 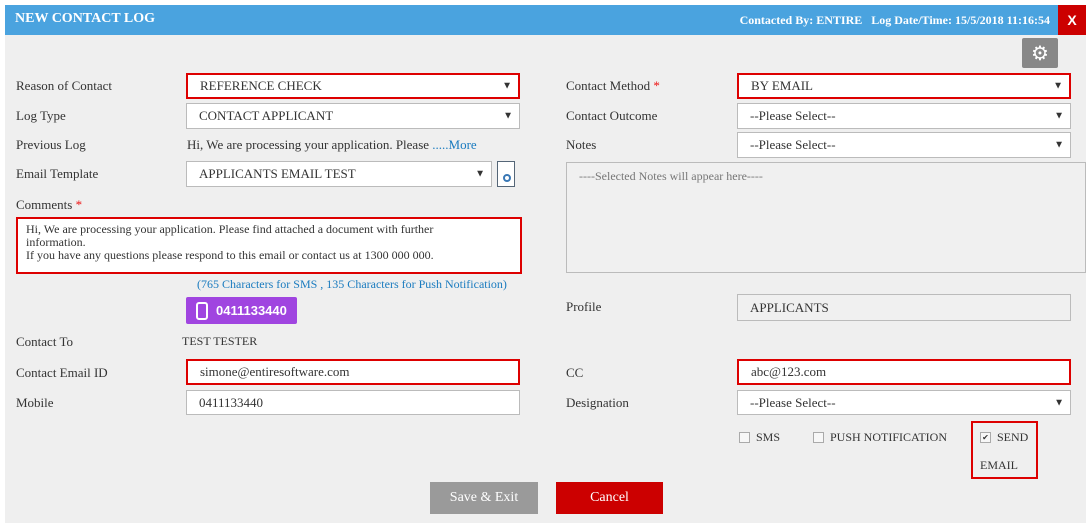 What do you see at coordinates (261, 85) in the screenshot?
I see `reason-value: REFERENCE CHECK` at bounding box center [261, 85].